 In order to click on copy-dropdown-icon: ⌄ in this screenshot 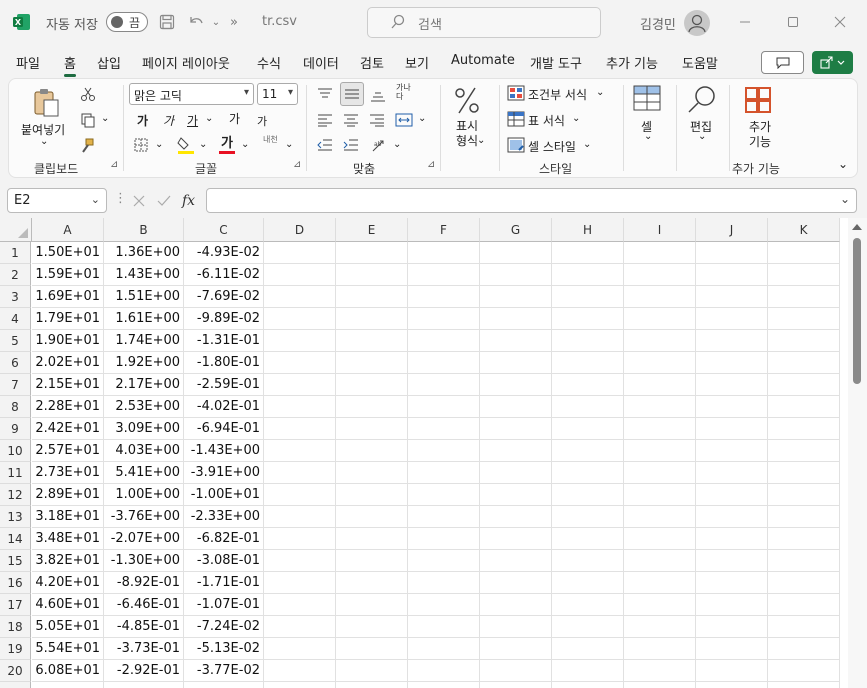, I will do `click(105, 118)`.